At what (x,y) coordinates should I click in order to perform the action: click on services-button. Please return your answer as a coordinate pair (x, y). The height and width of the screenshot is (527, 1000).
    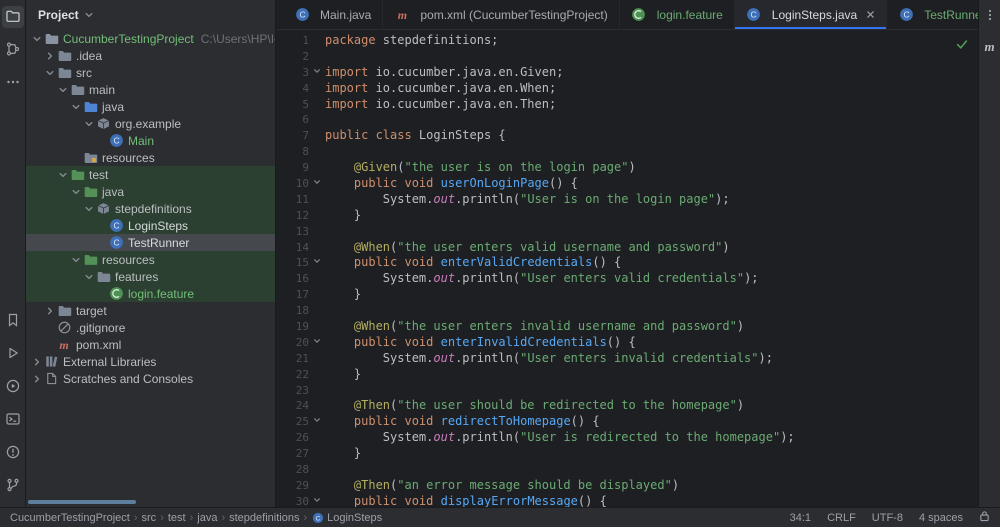
    Looking at the image, I should click on (13, 387).